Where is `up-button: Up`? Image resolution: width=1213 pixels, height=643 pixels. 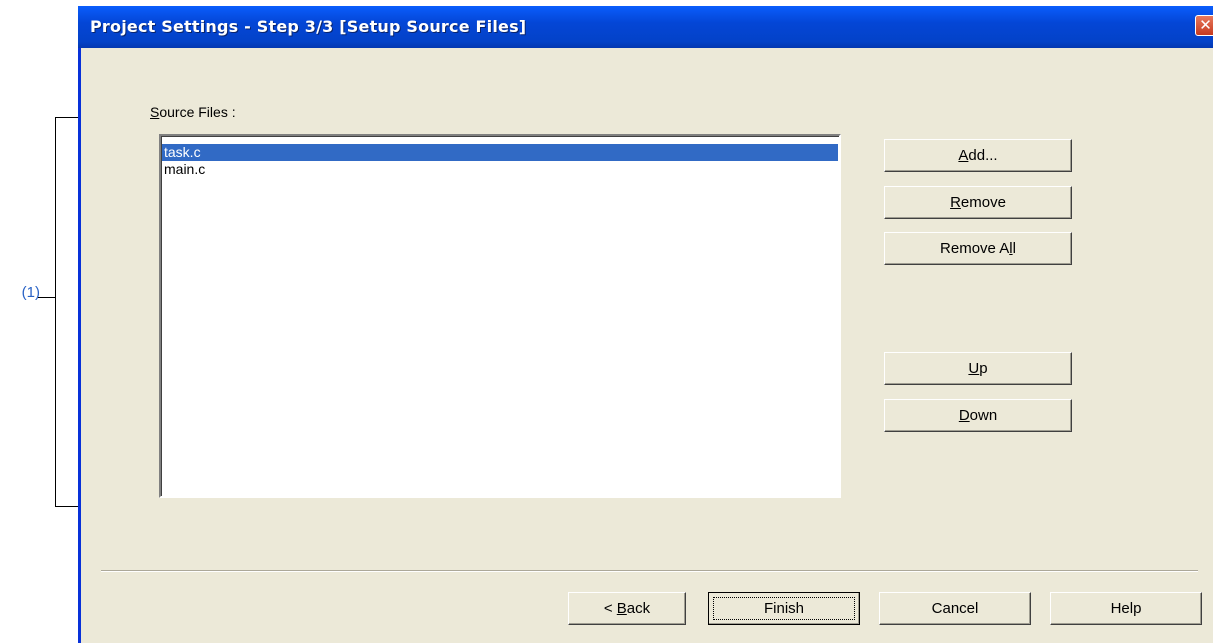
up-button: Up is located at coordinates (978, 368).